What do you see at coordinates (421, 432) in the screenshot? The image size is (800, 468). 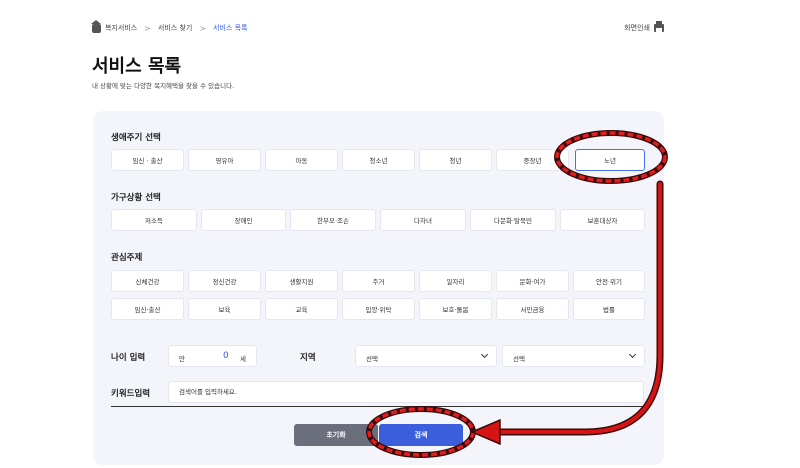 I see `highlight-ring-search` at bounding box center [421, 432].